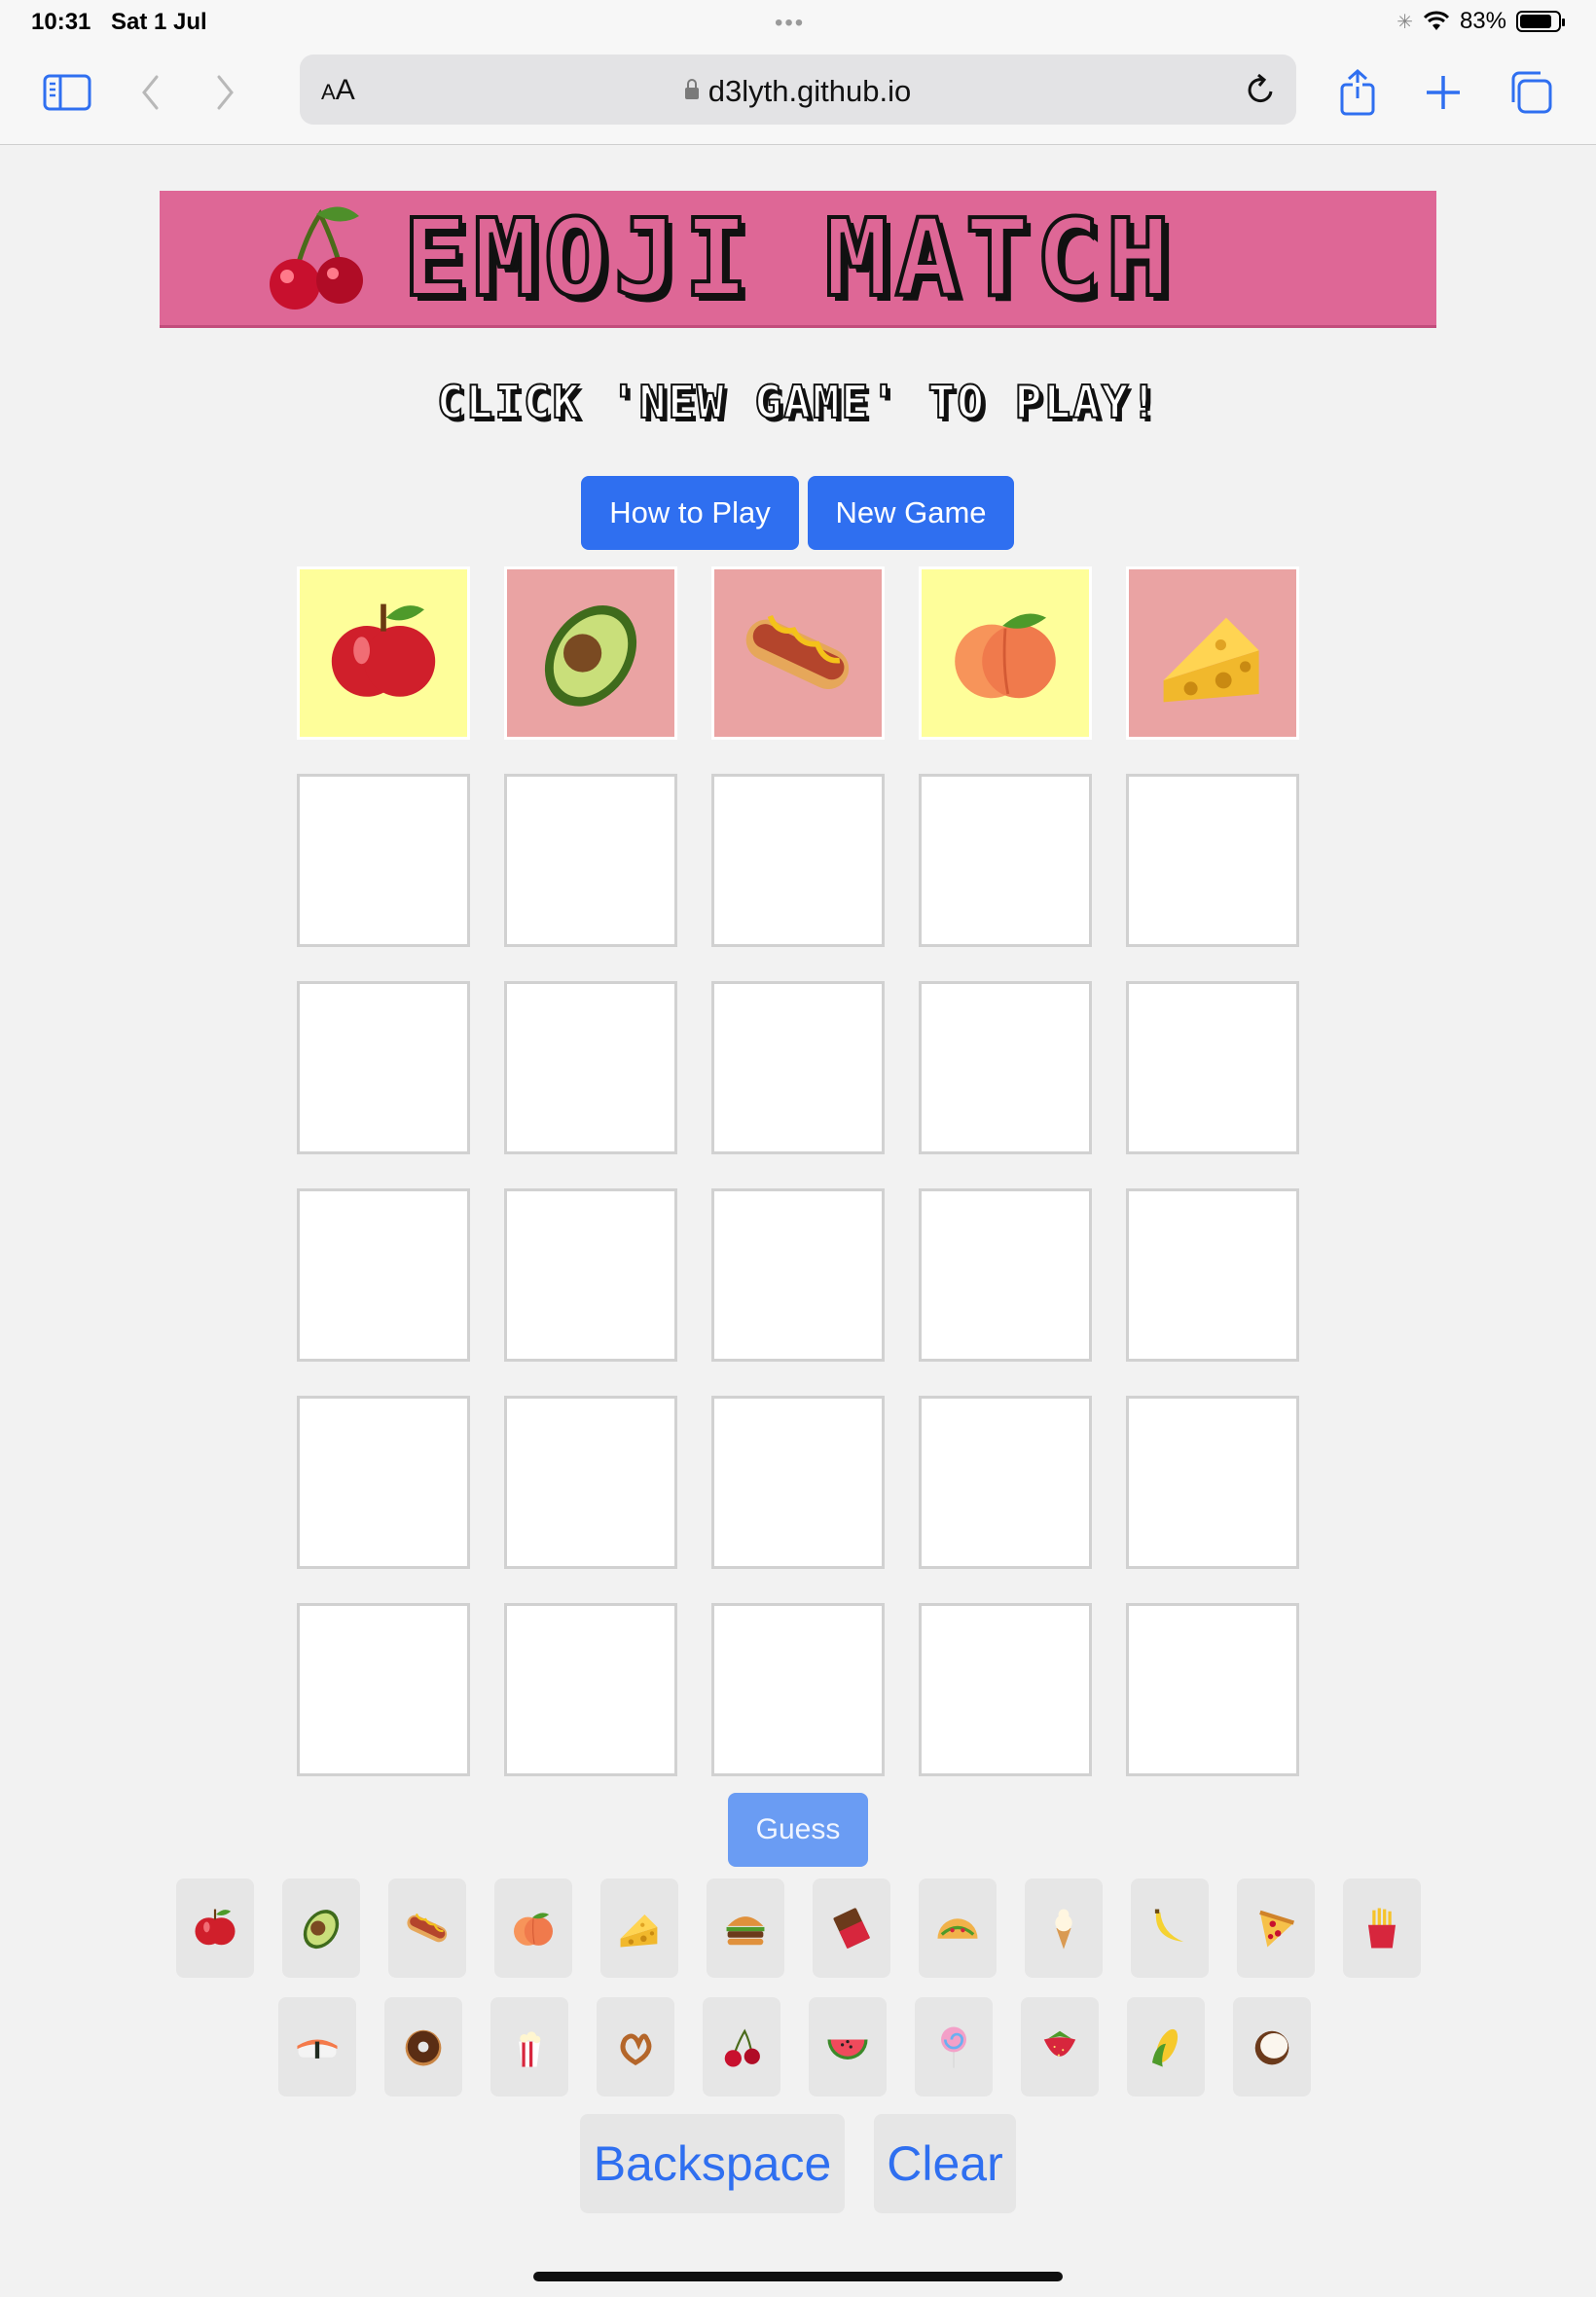 The image size is (1596, 2297). Describe the element at coordinates (317, 2049) in the screenshot. I see `sushi-icon` at that location.